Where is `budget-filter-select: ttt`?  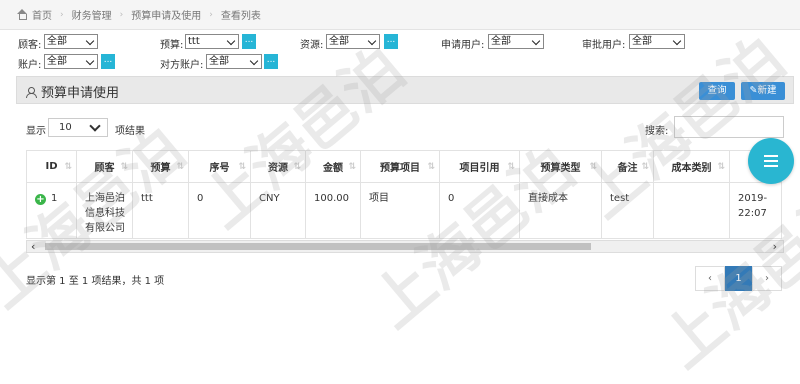 budget-filter-select: ttt is located at coordinates (212, 41).